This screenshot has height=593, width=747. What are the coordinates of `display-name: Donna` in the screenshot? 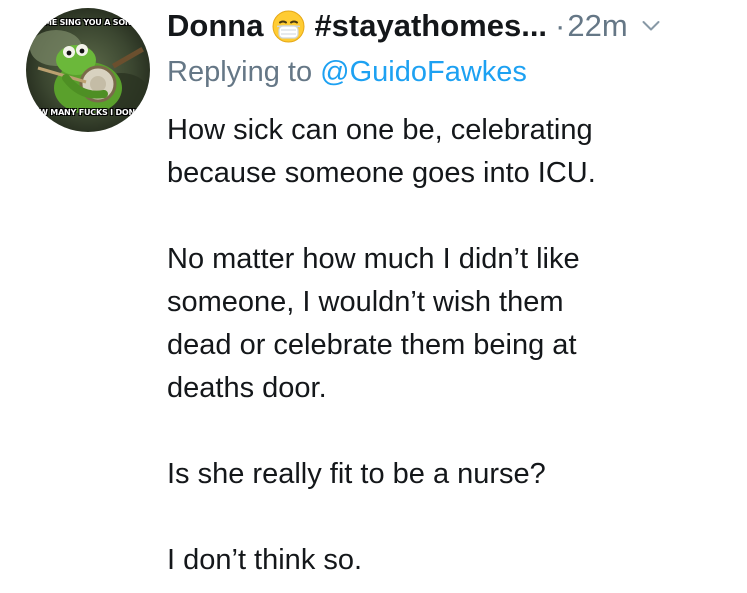 It's located at (215, 26).